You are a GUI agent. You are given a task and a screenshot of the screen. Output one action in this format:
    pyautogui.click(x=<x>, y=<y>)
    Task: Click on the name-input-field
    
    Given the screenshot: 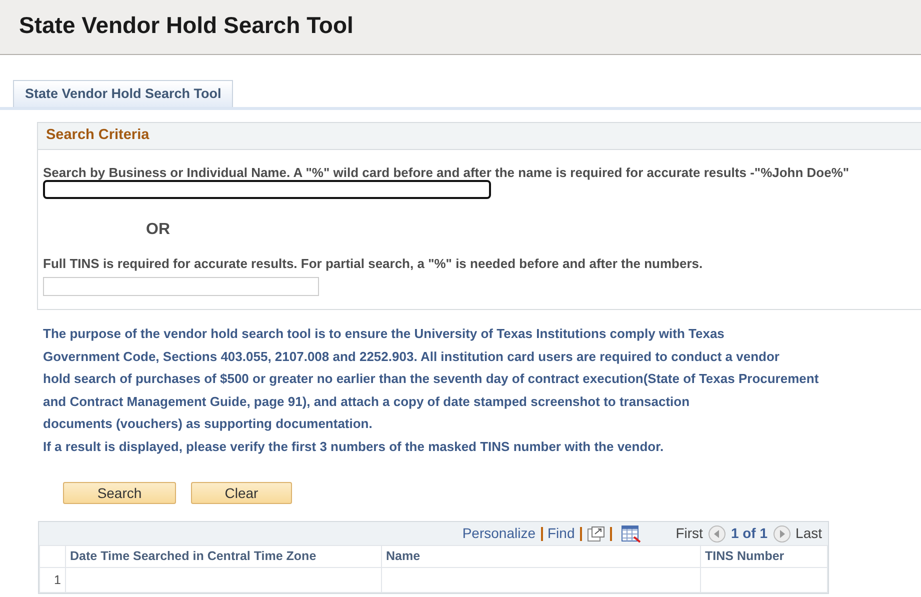 What is the action you would take?
    pyautogui.click(x=267, y=189)
    